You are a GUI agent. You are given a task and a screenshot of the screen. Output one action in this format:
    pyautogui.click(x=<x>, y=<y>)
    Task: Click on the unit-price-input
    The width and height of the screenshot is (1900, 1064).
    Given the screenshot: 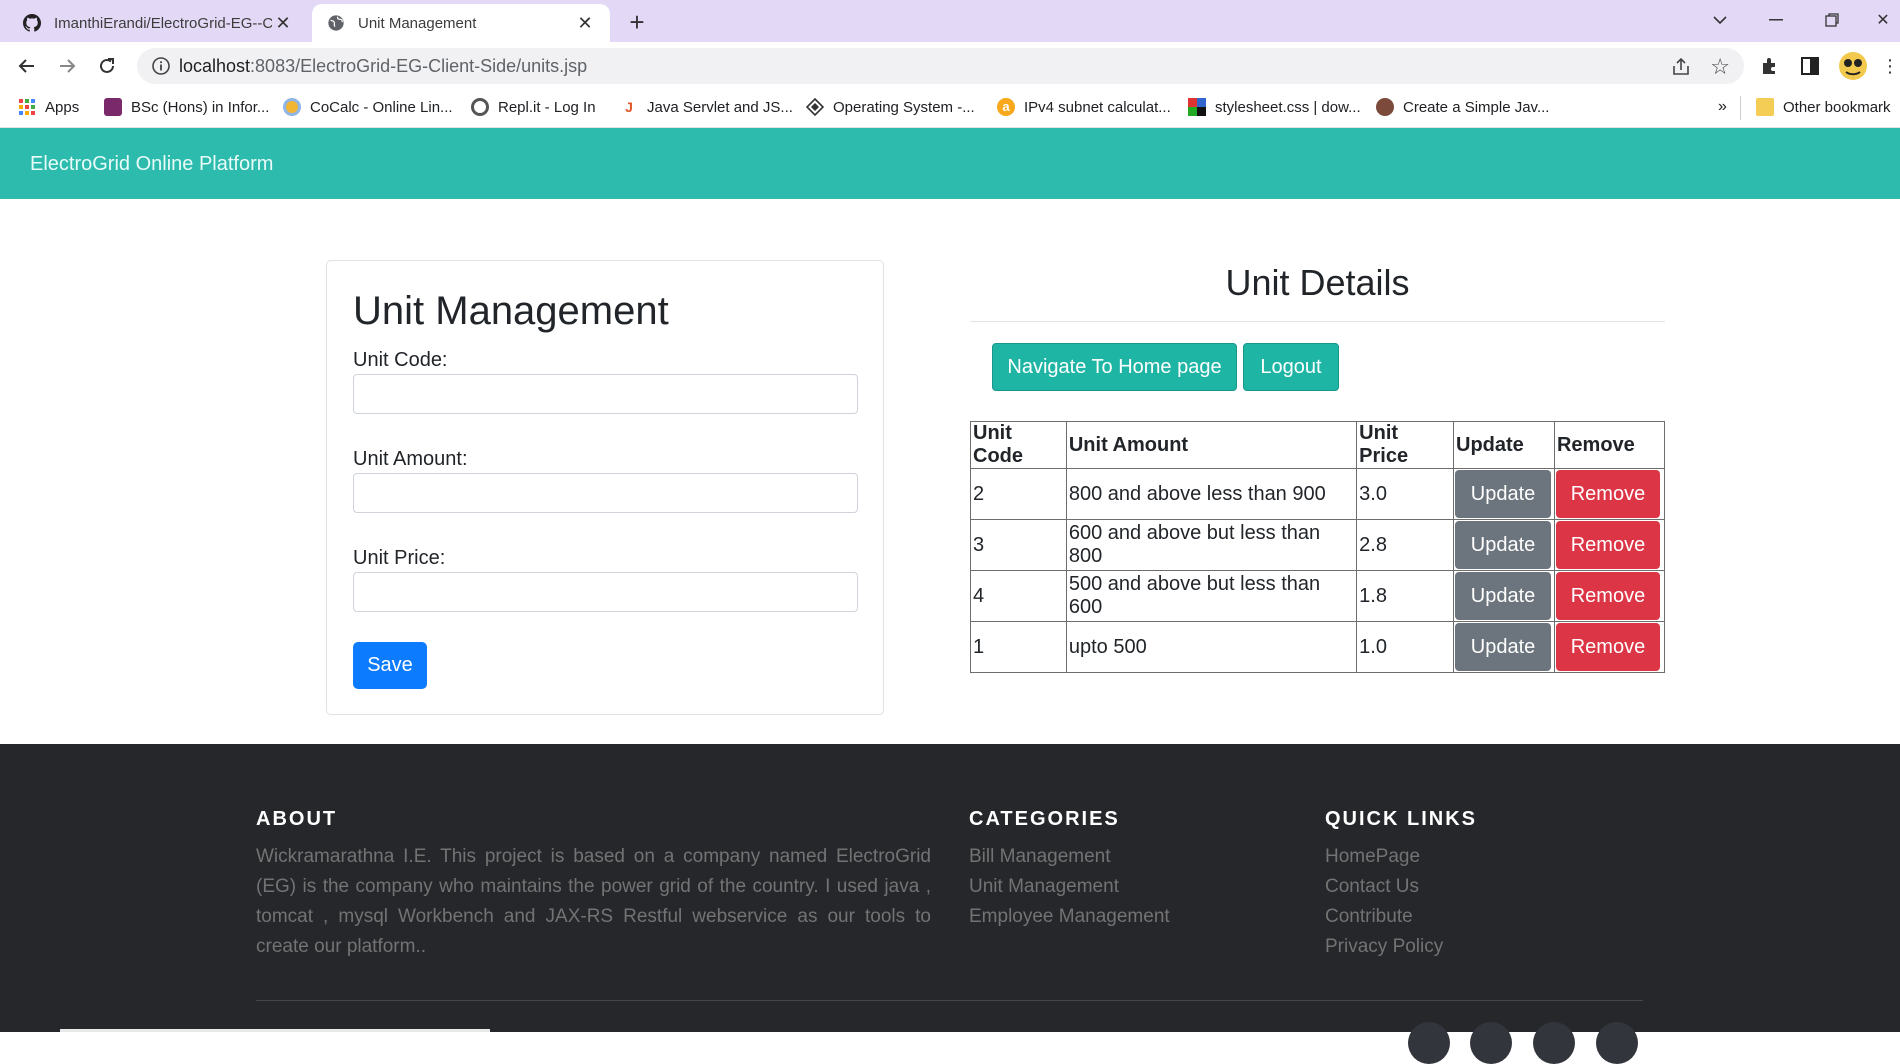 What is the action you would take?
    pyautogui.click(x=605, y=592)
    